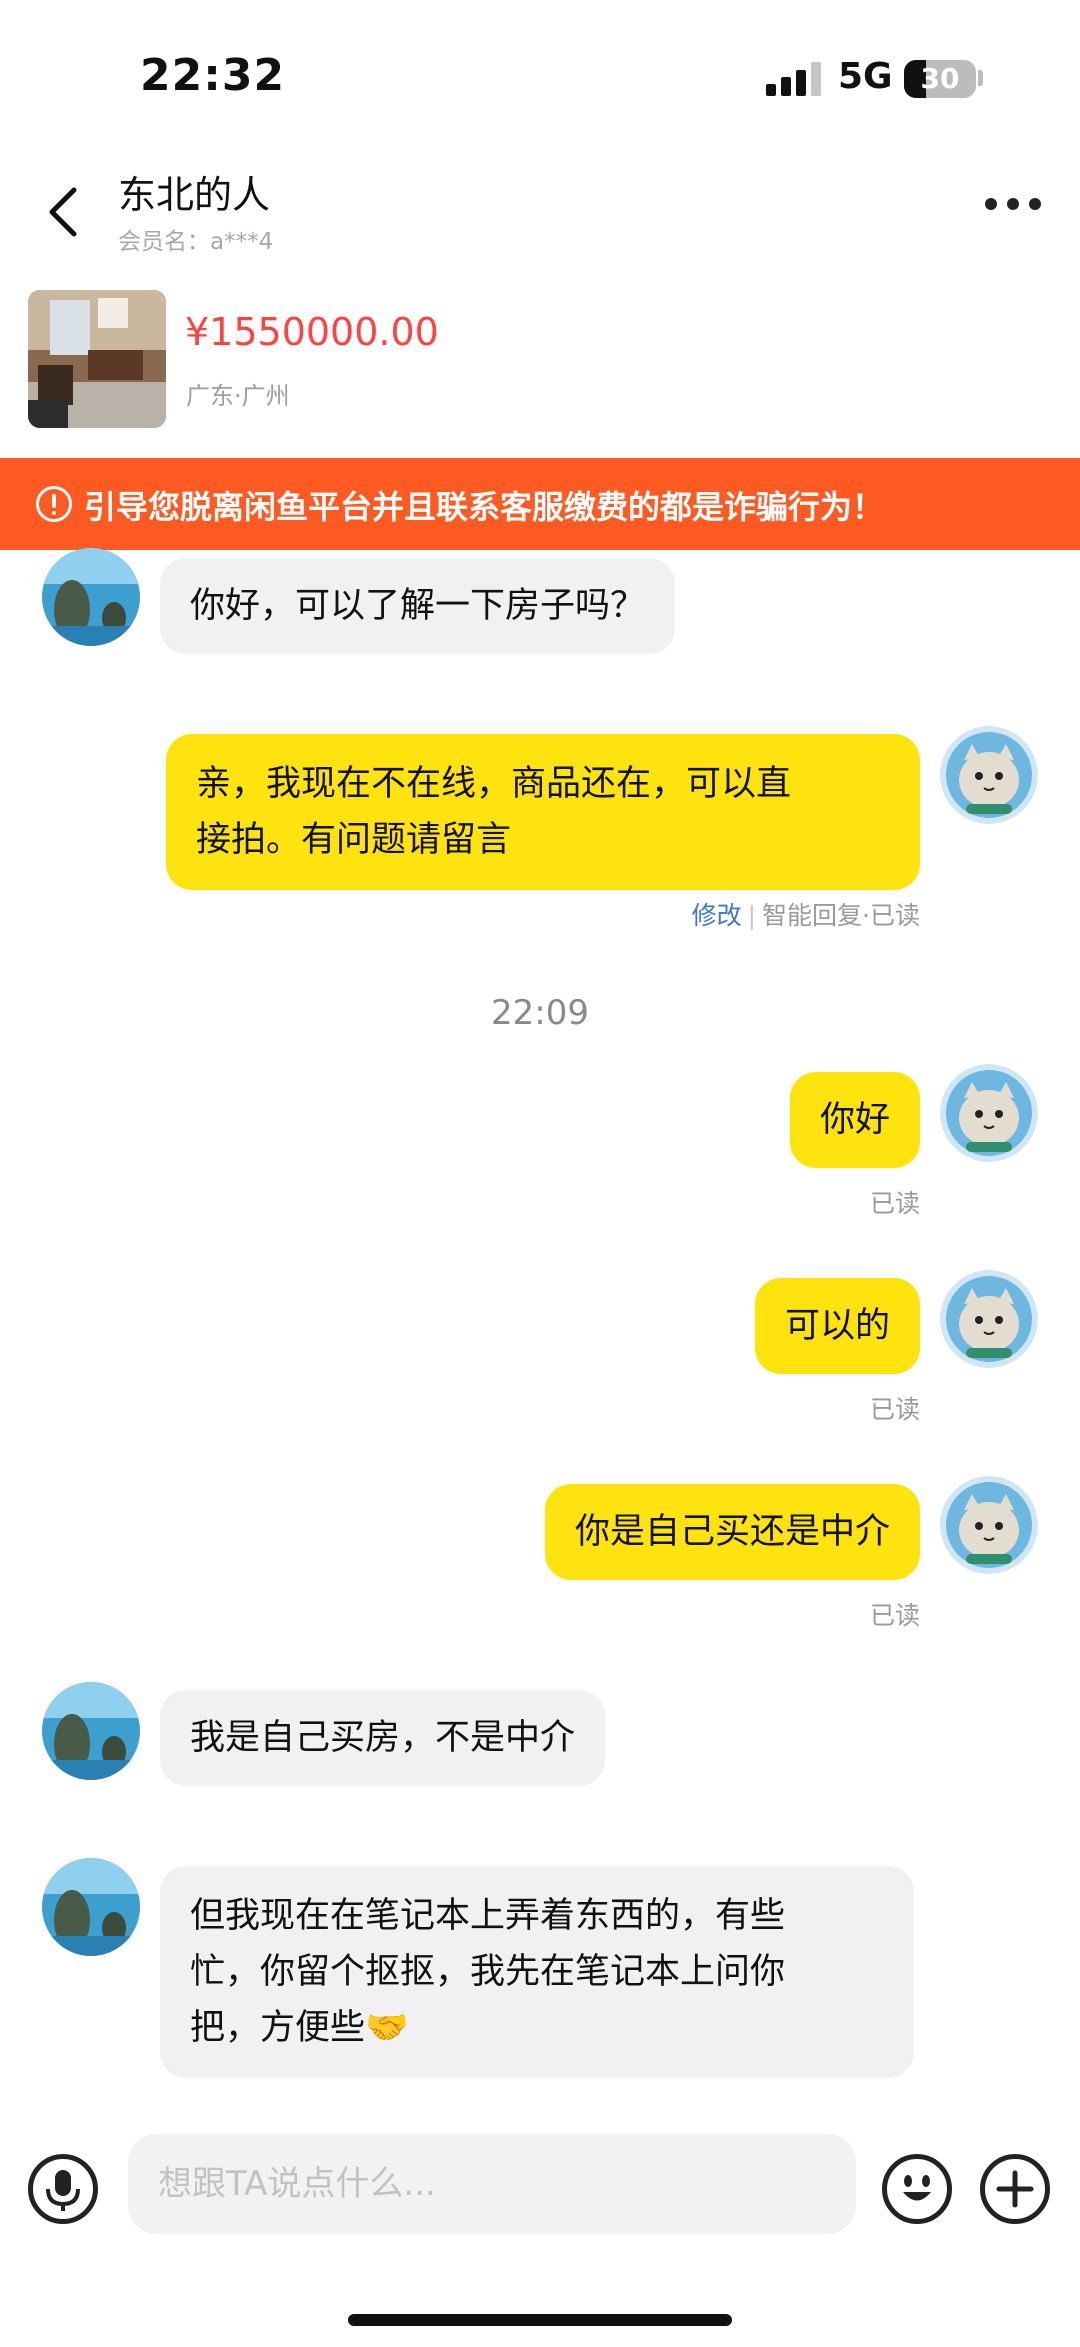 The width and height of the screenshot is (1080, 2347). What do you see at coordinates (732, 1532) in the screenshot?
I see `message-bubble-outgoing: 你是自己买还是中介` at bounding box center [732, 1532].